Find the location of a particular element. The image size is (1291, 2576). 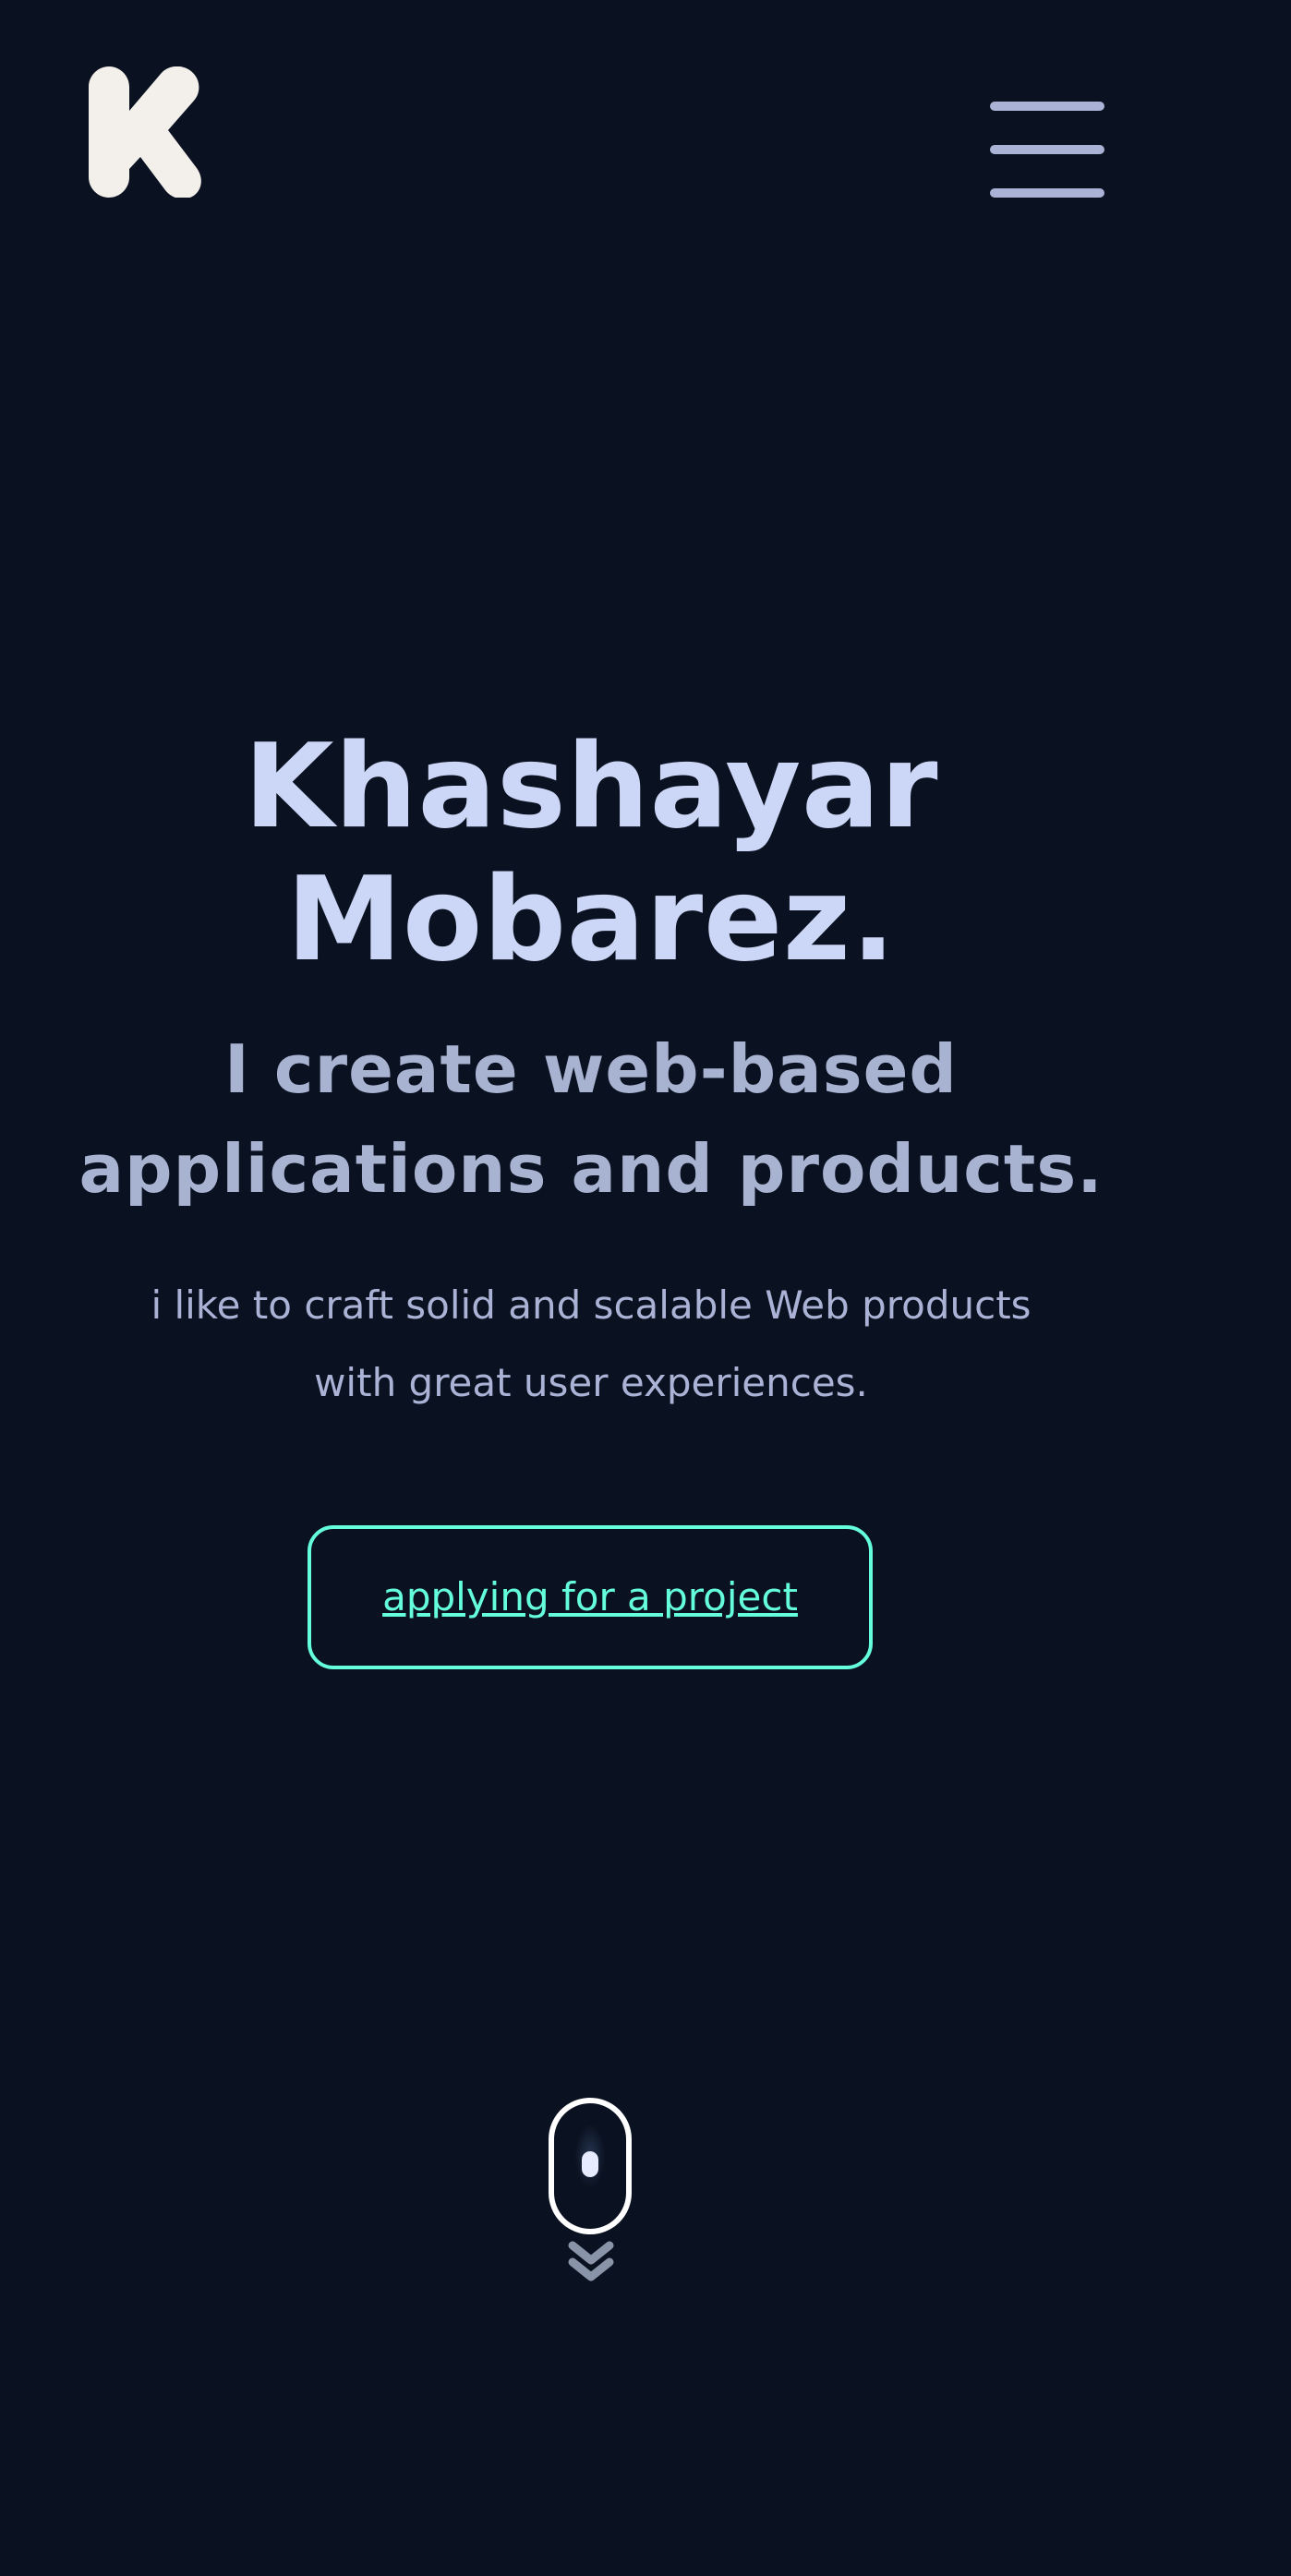

hero-description-line-2: with great user experiences. is located at coordinates (591, 1382).